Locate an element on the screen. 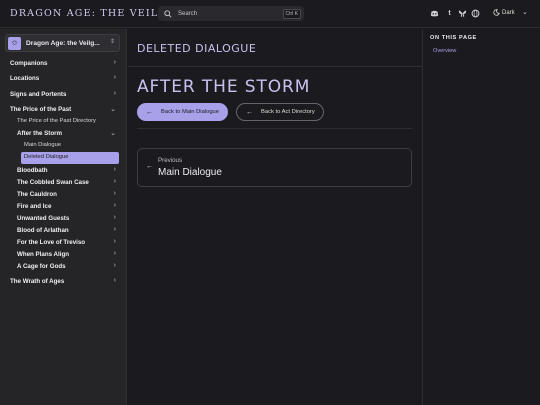 This screenshot has height=405, width=540. theme-toggle: Dark is located at coordinates (504, 12).